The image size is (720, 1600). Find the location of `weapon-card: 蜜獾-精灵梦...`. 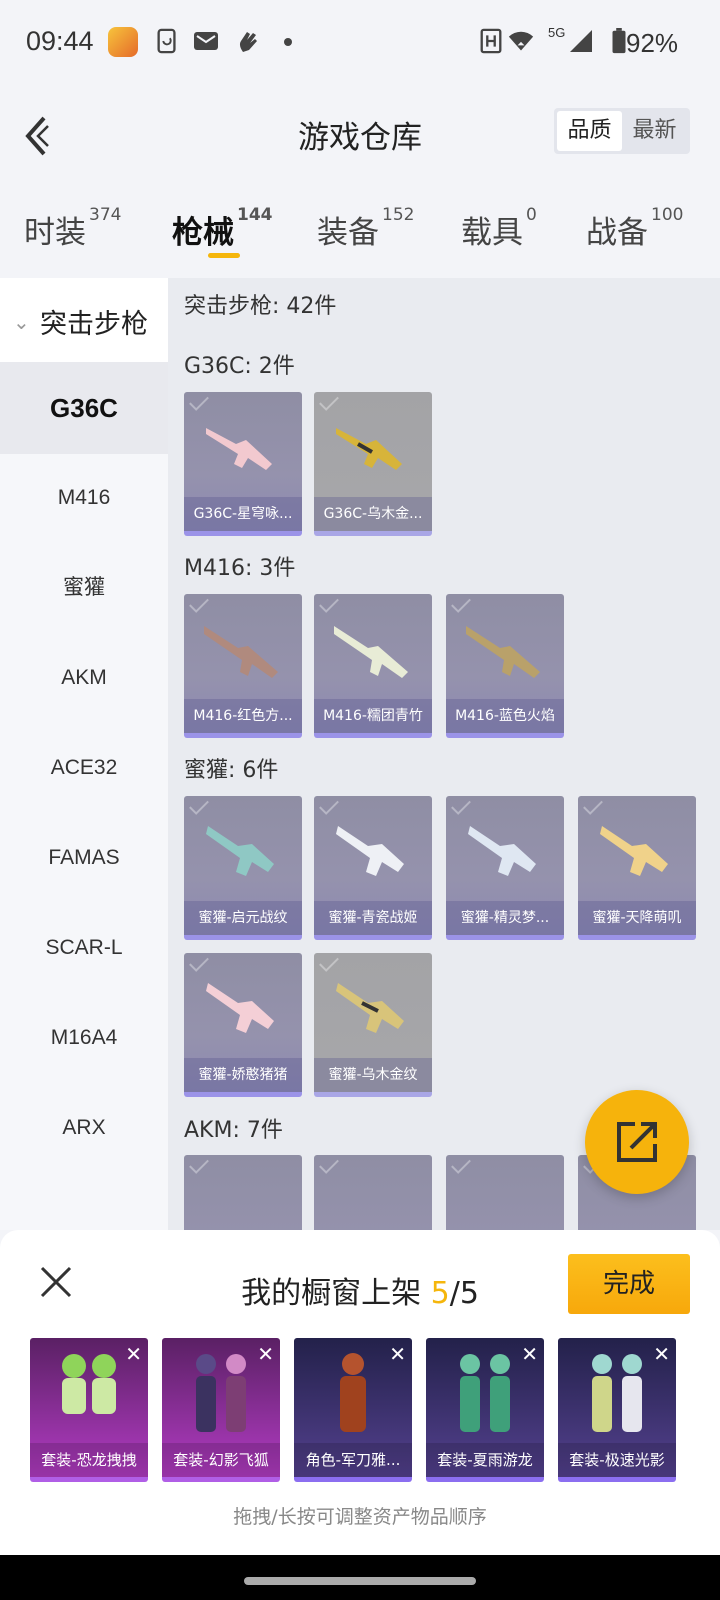

weapon-card: 蜜獾-精灵梦... is located at coordinates (505, 868).